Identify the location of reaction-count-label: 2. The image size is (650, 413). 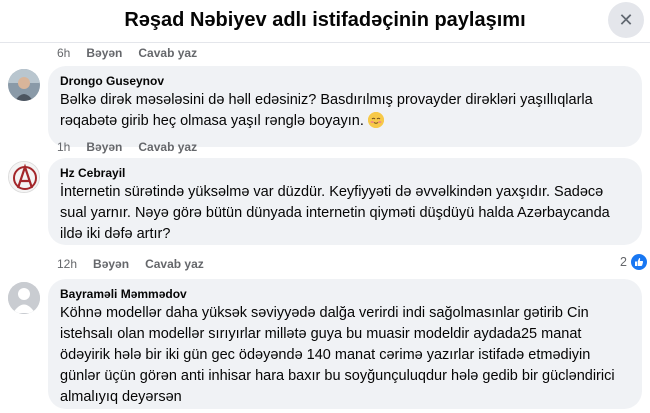
(623, 262).